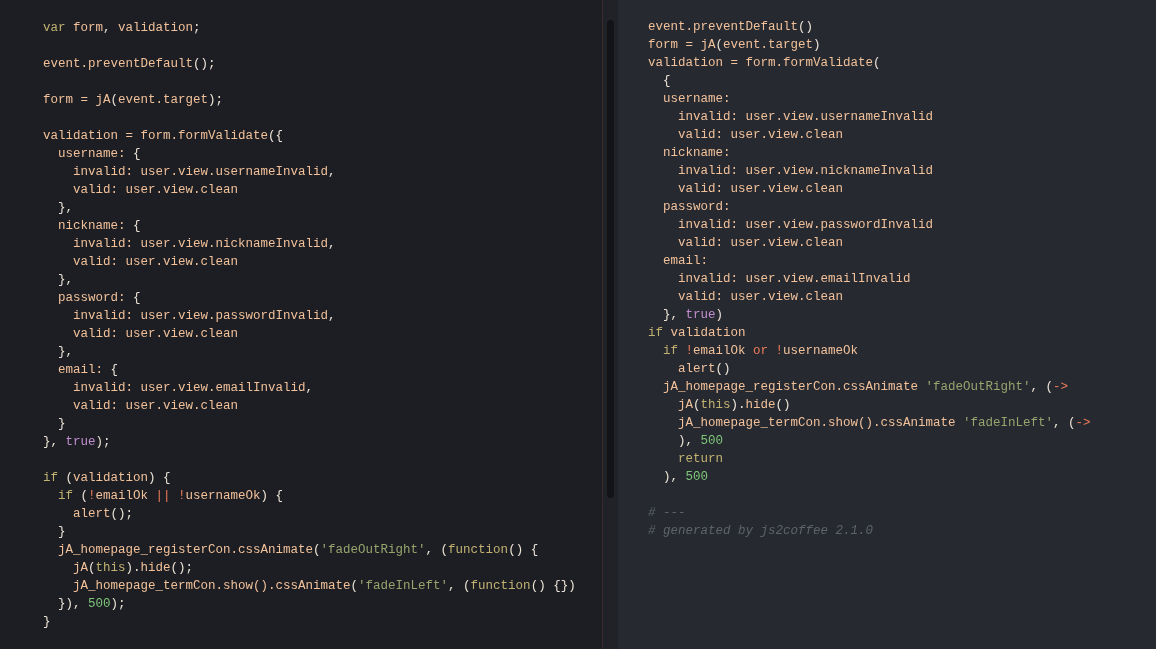 The width and height of the screenshot is (1156, 649). Describe the element at coordinates (204, 172) in the screenshot. I see `code-line: invalid: user.view.usernameInvalid,` at that location.